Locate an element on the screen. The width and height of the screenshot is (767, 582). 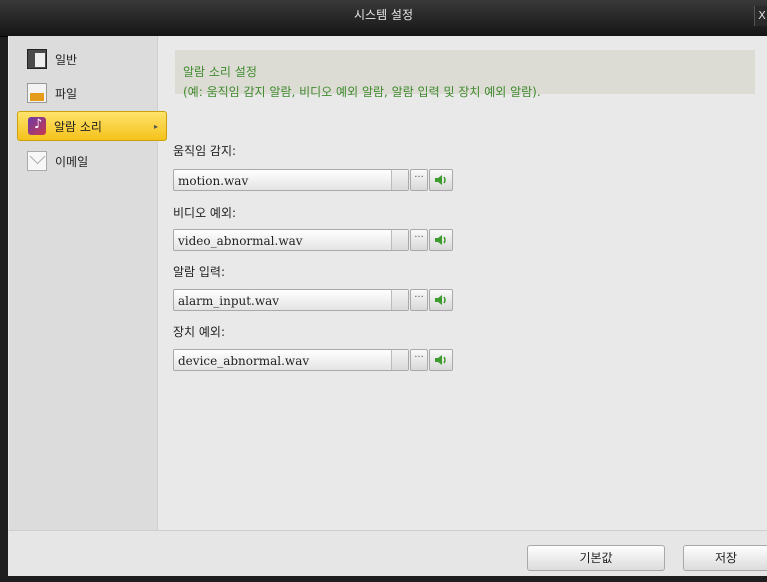
alarm-input-select: alarm_input.wav is located at coordinates (291, 300).